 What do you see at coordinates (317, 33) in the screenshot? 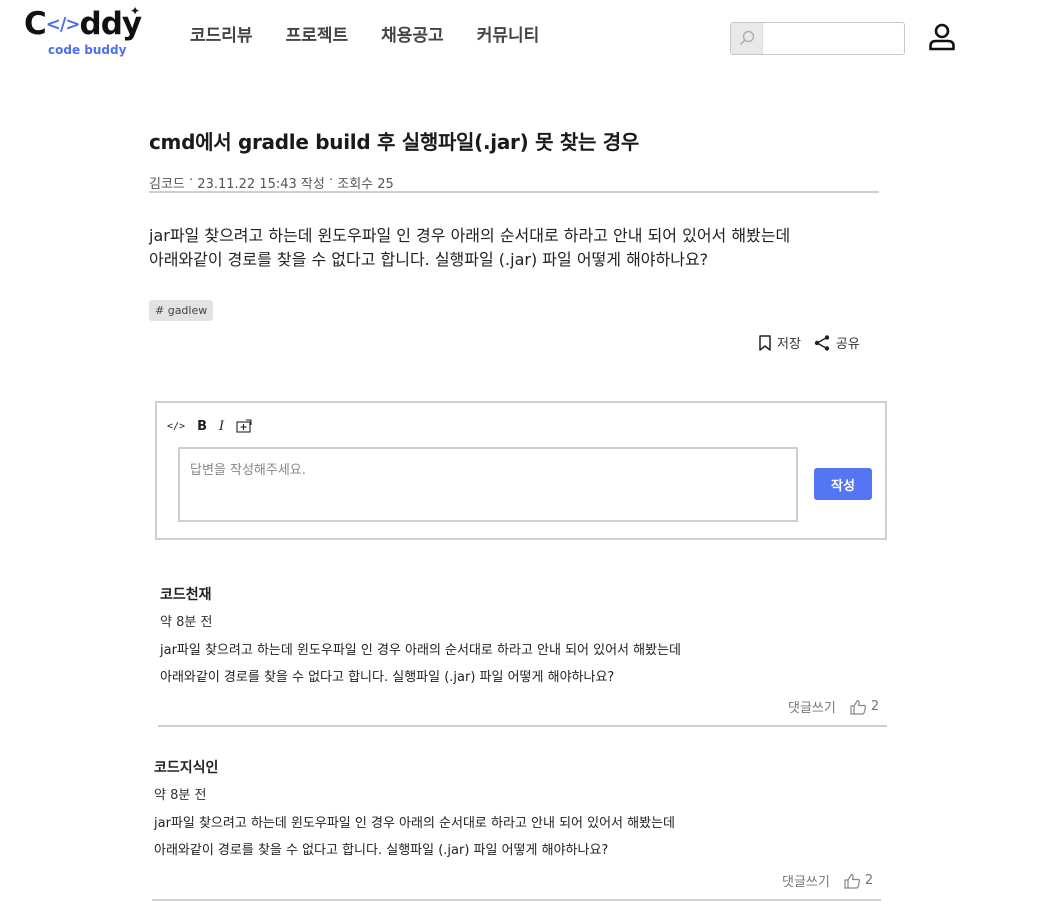
I see `nav-project: 프로젝트` at bounding box center [317, 33].